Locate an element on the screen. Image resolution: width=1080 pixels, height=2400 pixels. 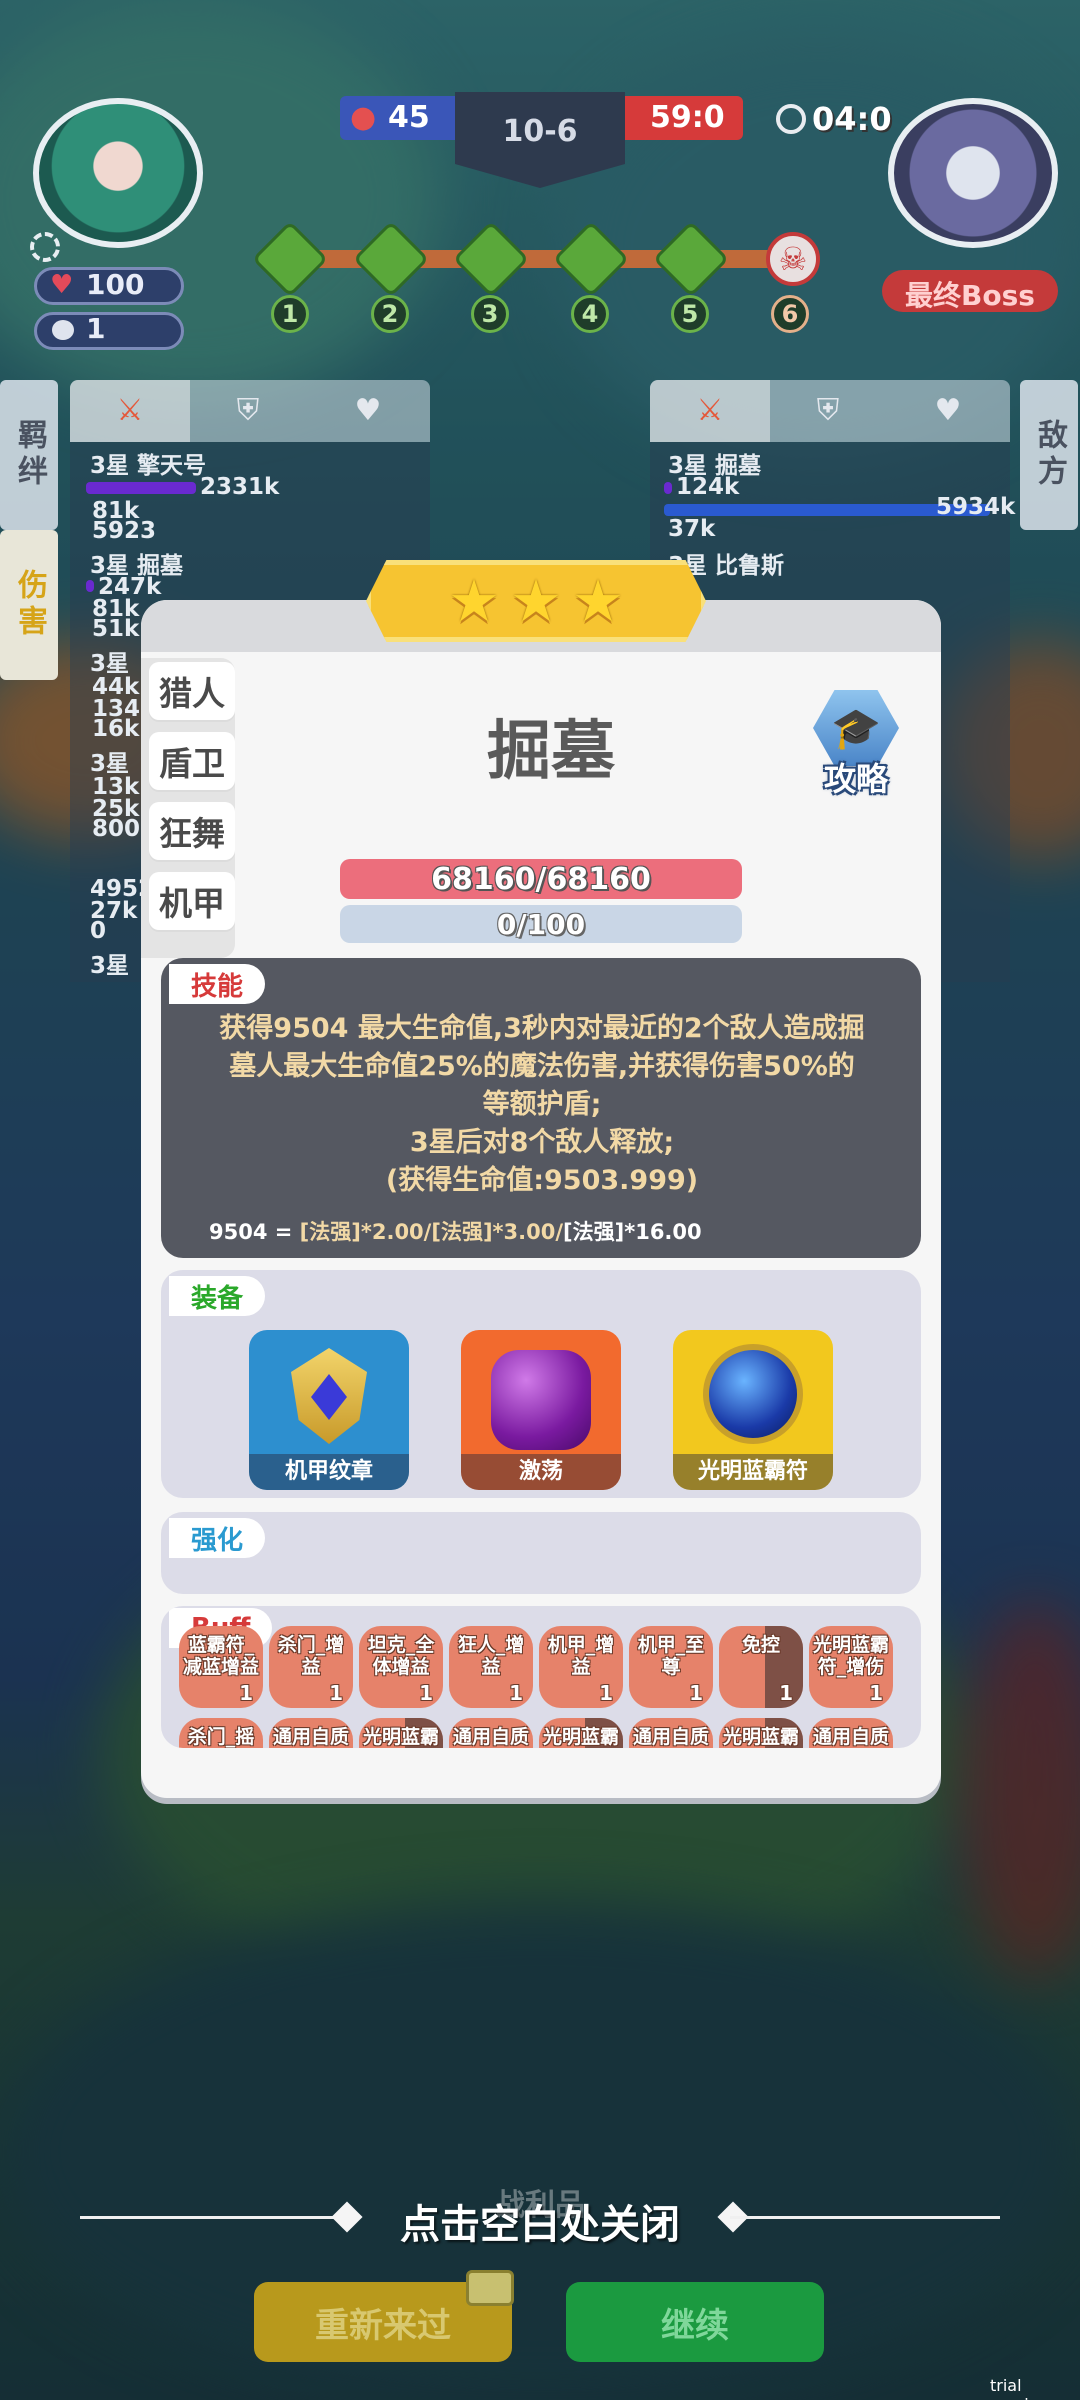
buff-name: 光明蓝霸符_增伤 is located at coordinates (850, 1656).